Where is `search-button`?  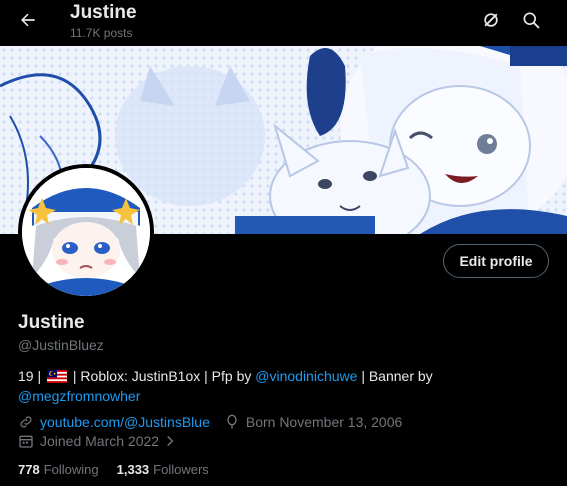 search-button is located at coordinates (531, 22).